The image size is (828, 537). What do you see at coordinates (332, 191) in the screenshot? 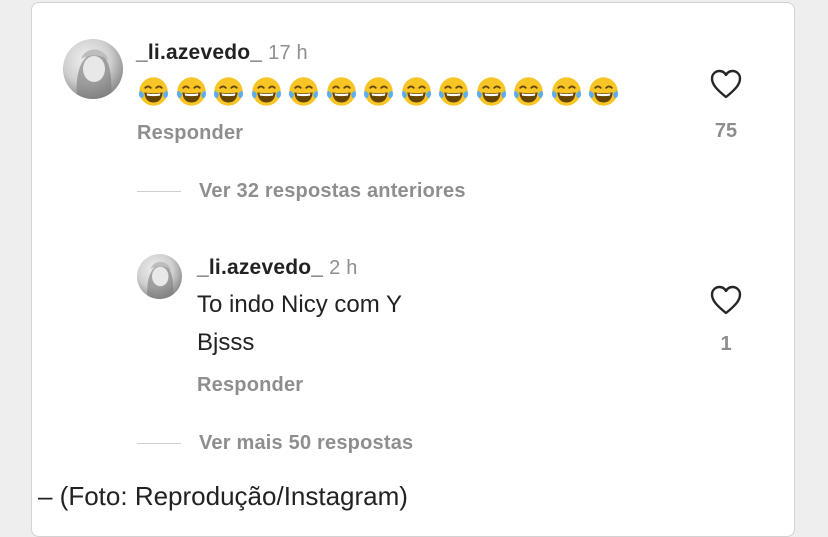
I see `view-previous-label: Ver 32 respostas anteriores` at bounding box center [332, 191].